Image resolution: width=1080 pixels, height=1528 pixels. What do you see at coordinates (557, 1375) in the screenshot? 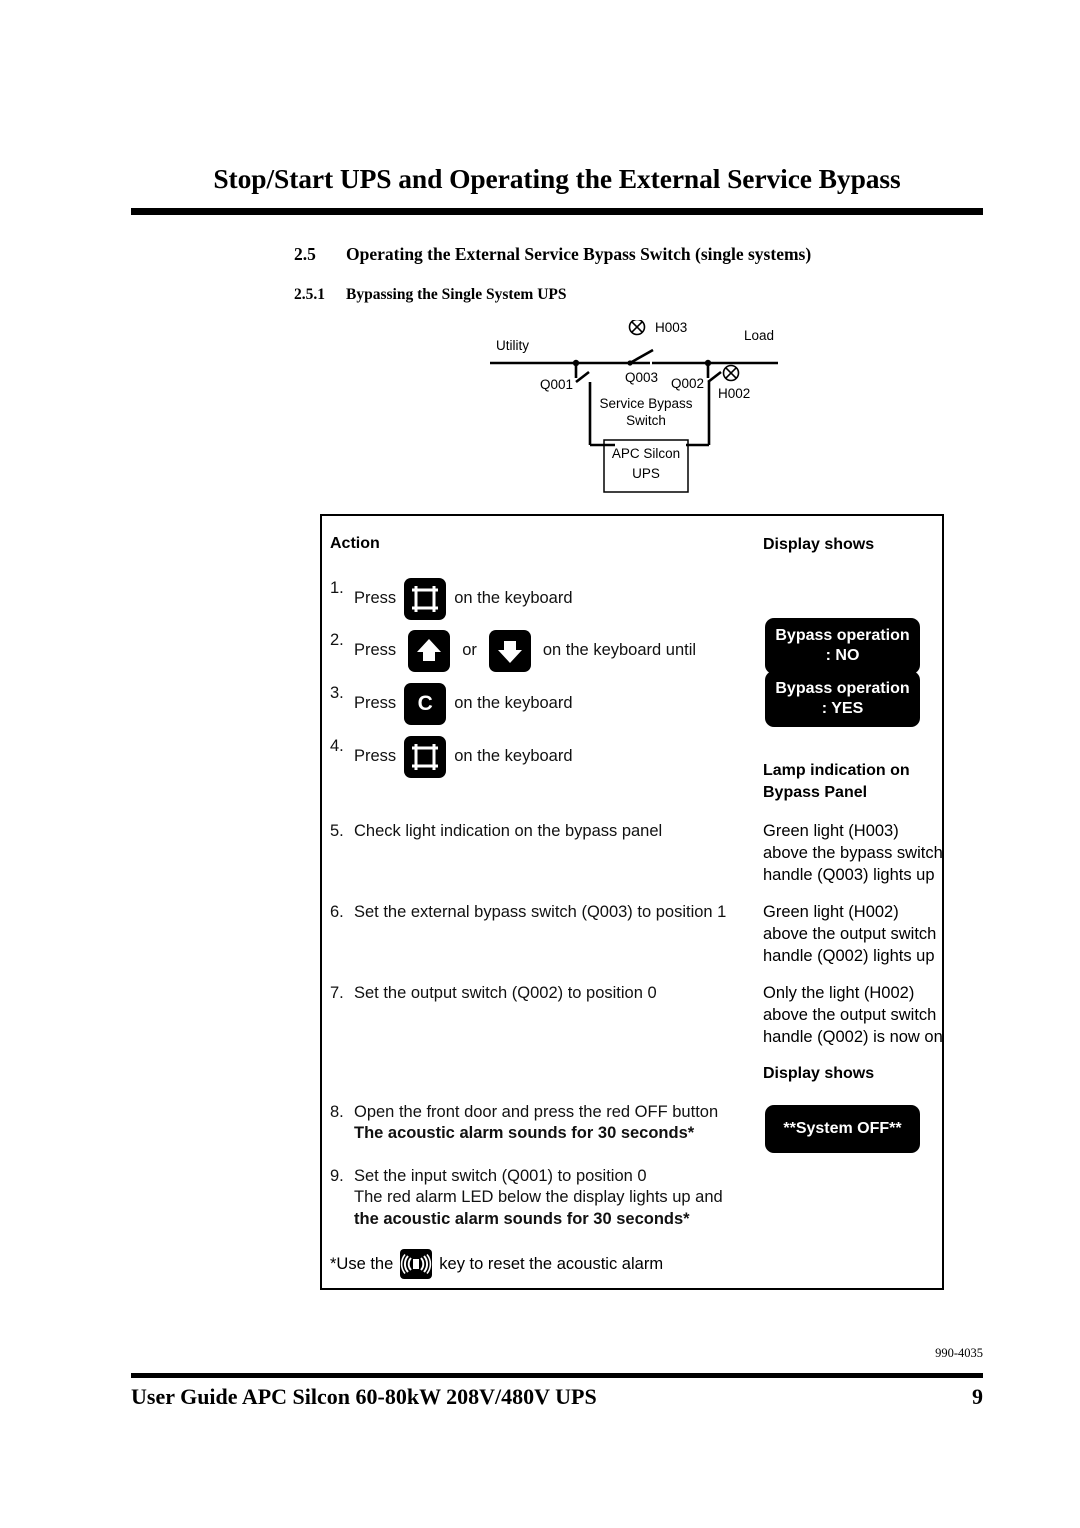
I see `footer-rule` at bounding box center [557, 1375].